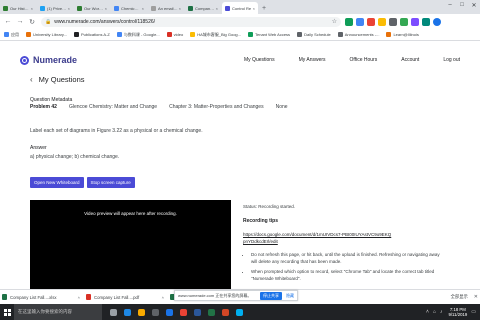 This screenshot has width=480, height=320. Describe the element at coordinates (32, 22) in the screenshot. I see `reload-icon: ↻` at that location.